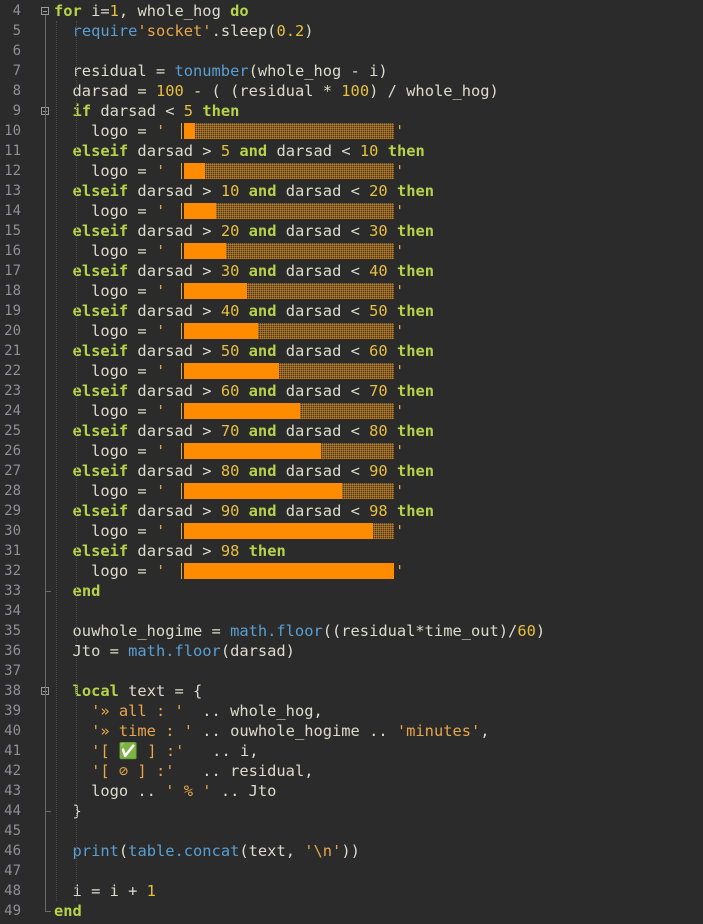 Image resolution: width=703 pixels, height=924 pixels. What do you see at coordinates (95, 691) in the screenshot?
I see `code-token: local` at bounding box center [95, 691].